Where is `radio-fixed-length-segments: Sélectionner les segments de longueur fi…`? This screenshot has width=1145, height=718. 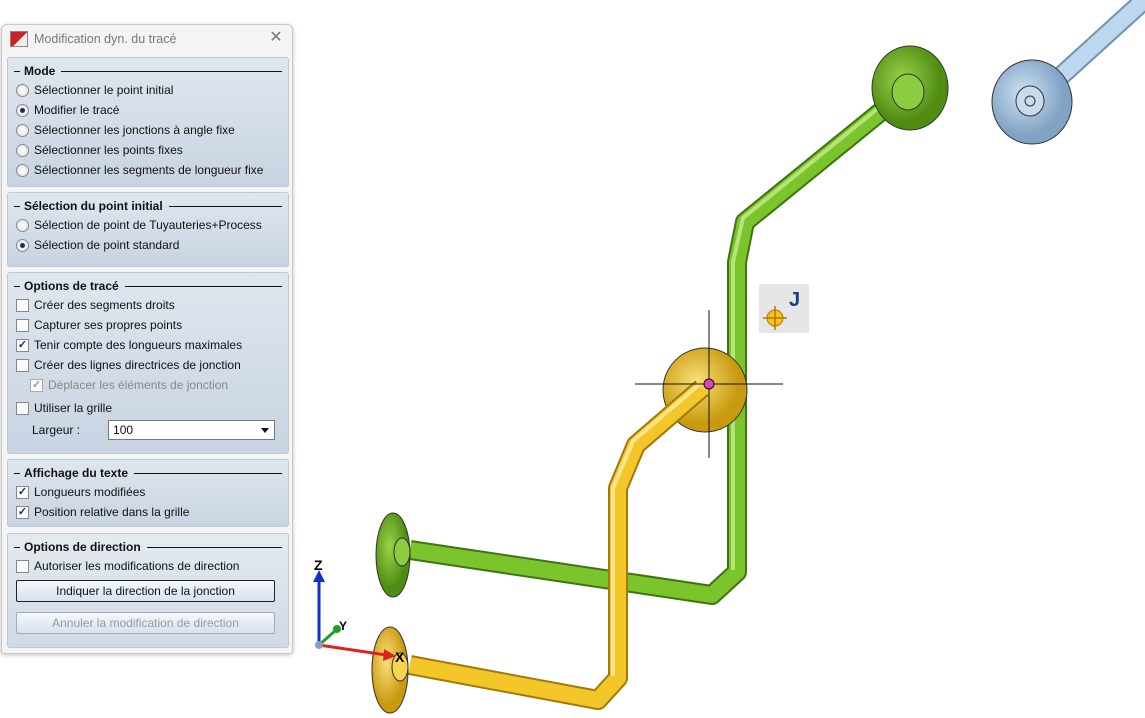
radio-fixed-length-segments: Sélectionner les segments de longueur fi… is located at coordinates (148, 170).